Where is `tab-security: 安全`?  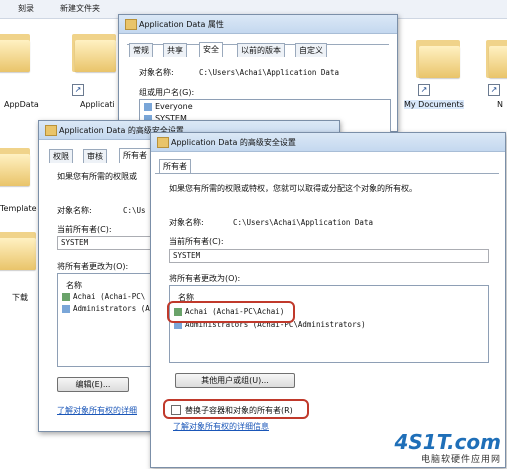 tab-security: 安全 is located at coordinates (211, 49).